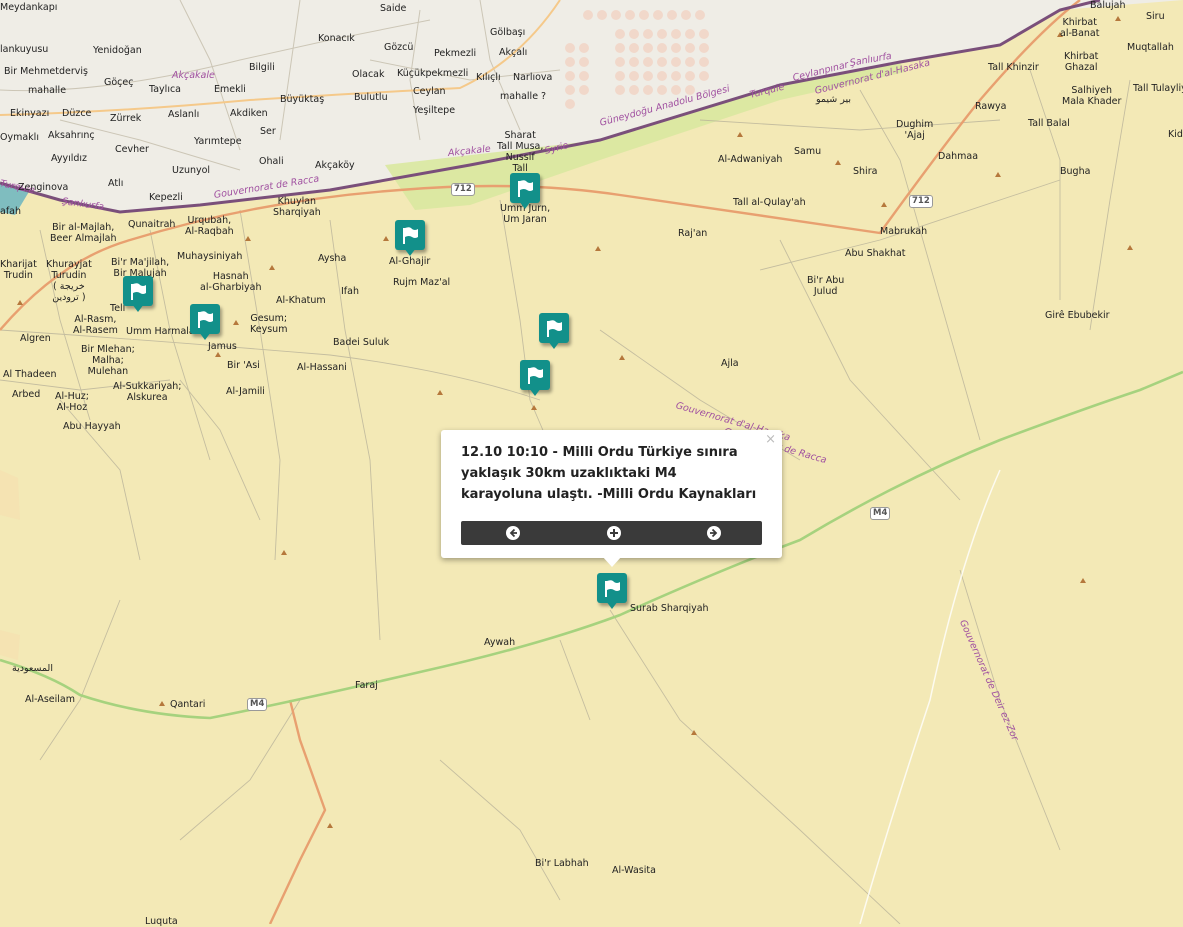 The image size is (1183, 927). Describe the element at coordinates (455, 53) in the screenshot. I see `place-label: Pekmezli` at that location.